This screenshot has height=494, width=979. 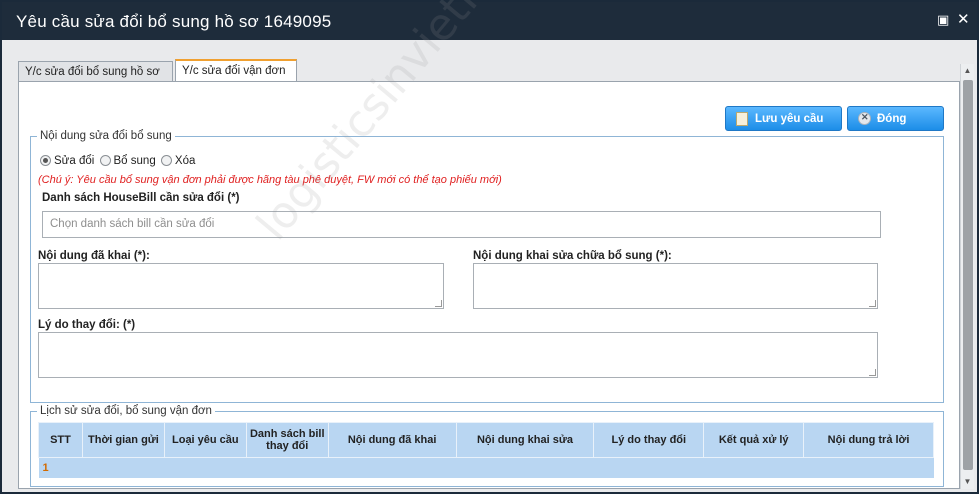 I want to click on scroll-down-icon: ▼, so click(x=967, y=482).